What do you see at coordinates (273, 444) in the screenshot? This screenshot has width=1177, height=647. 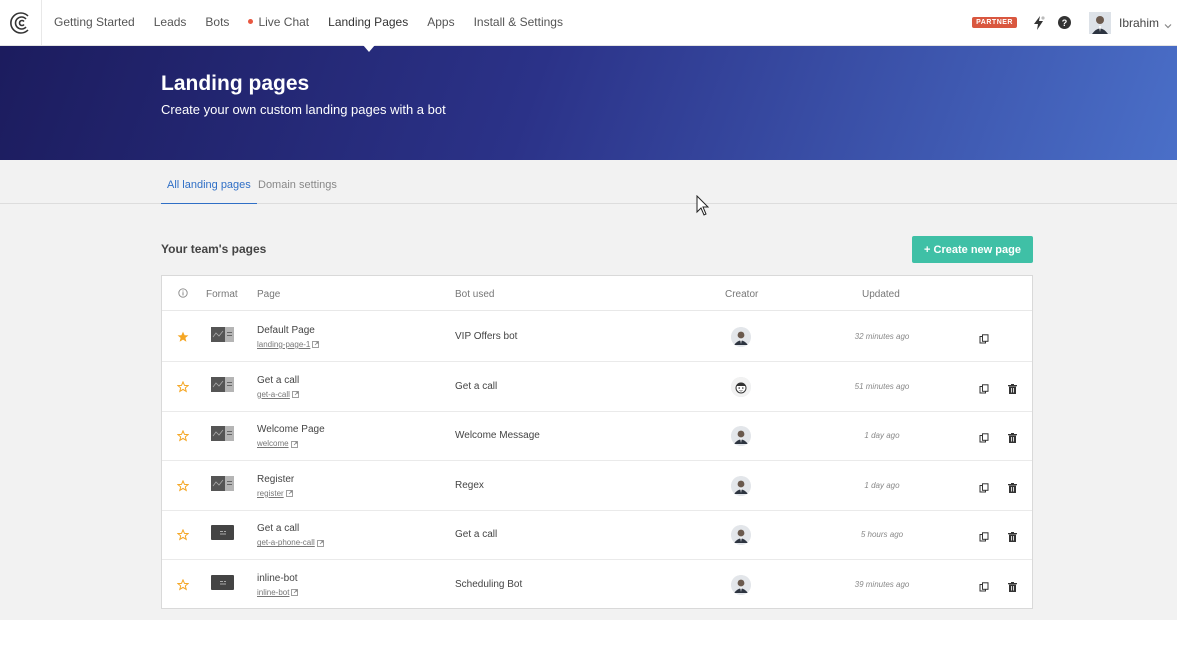 I see `page-slug-text: welcome` at bounding box center [273, 444].